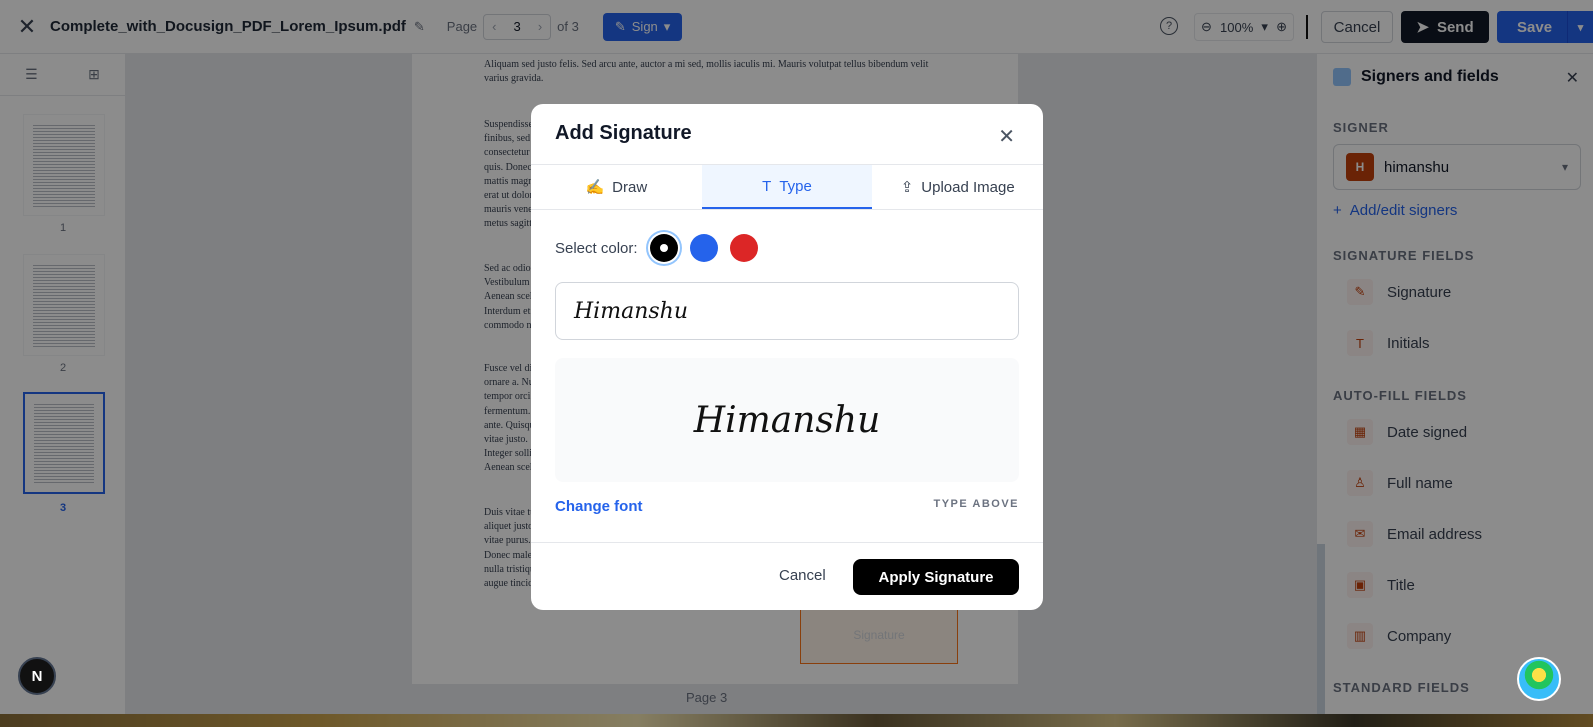  What do you see at coordinates (1539, 679) in the screenshot?
I see `assistant-avatar-icon` at bounding box center [1539, 679].